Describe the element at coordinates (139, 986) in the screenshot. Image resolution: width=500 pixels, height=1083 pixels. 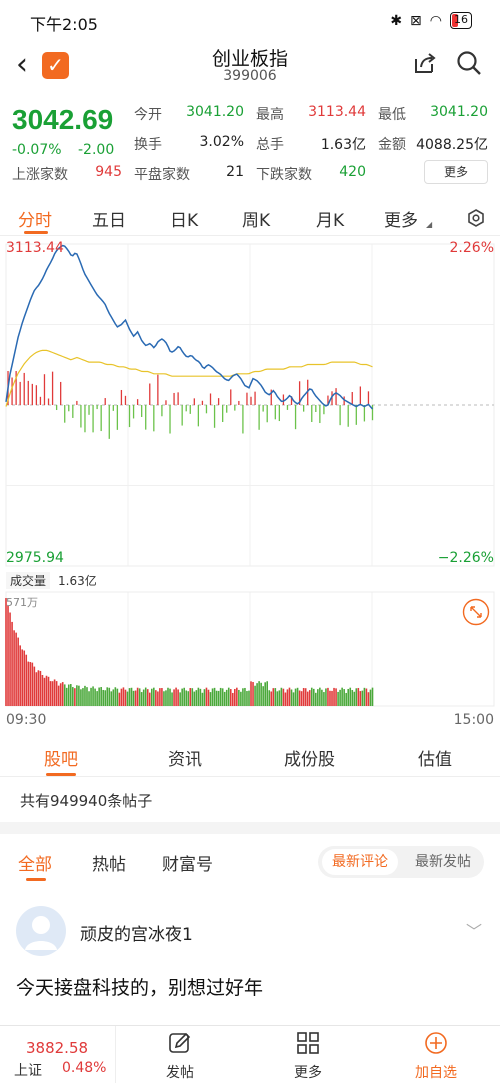
I see `post-content: 今天接盘科技的，别想过好年` at that location.